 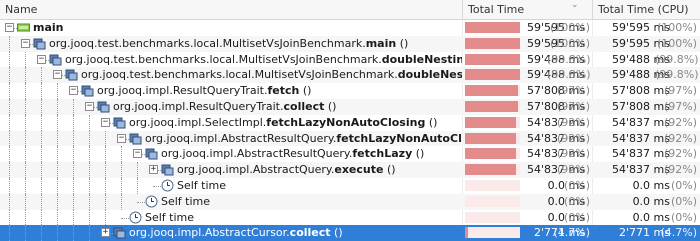 I want to click on cpu-time-percent: (97%), so click(x=680, y=91).